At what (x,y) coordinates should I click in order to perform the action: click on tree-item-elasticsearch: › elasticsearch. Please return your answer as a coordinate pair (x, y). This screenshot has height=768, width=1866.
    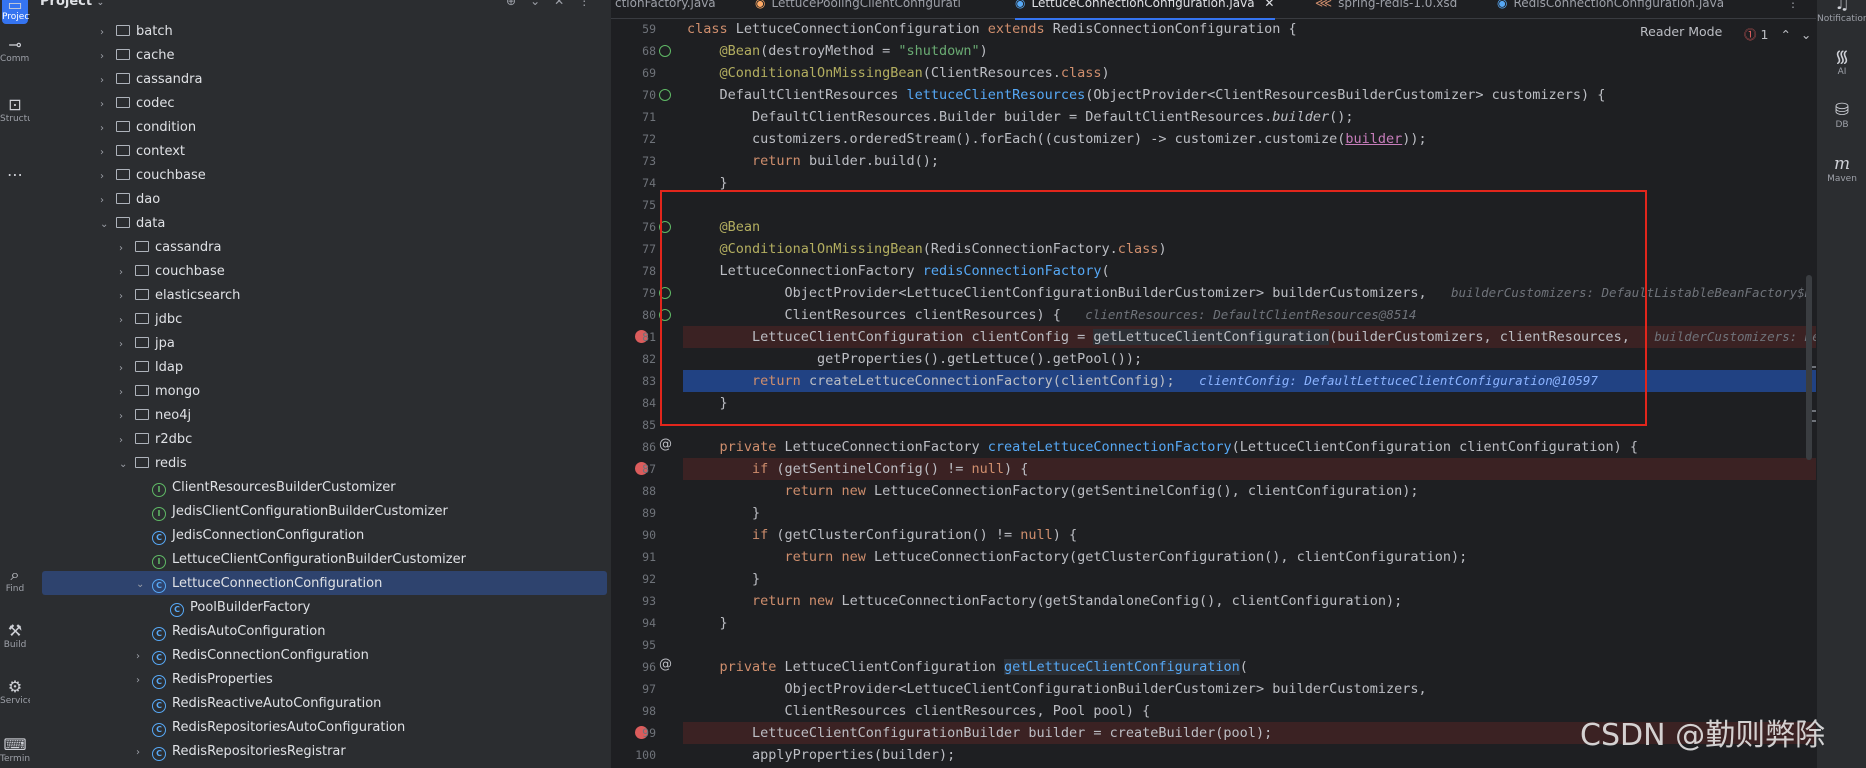
    Looking at the image, I should click on (179, 296).